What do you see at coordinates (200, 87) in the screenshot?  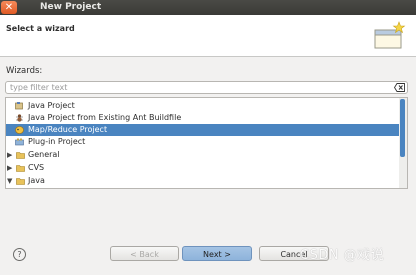 I see `filter-input` at bounding box center [200, 87].